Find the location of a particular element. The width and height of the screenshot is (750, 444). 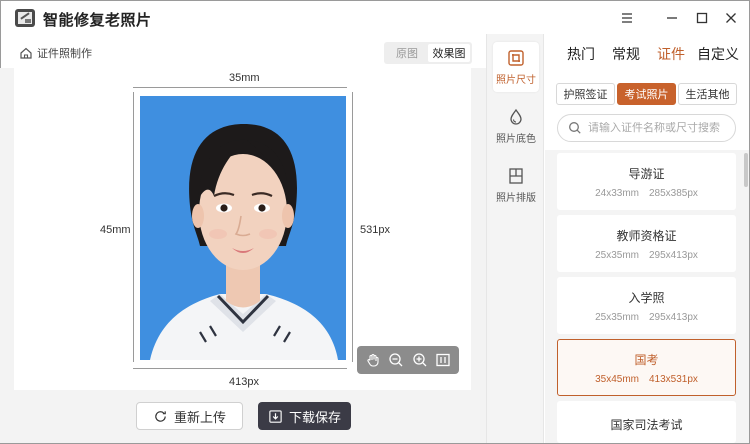

app-title: 智能修复老照片 is located at coordinates (97, 20).